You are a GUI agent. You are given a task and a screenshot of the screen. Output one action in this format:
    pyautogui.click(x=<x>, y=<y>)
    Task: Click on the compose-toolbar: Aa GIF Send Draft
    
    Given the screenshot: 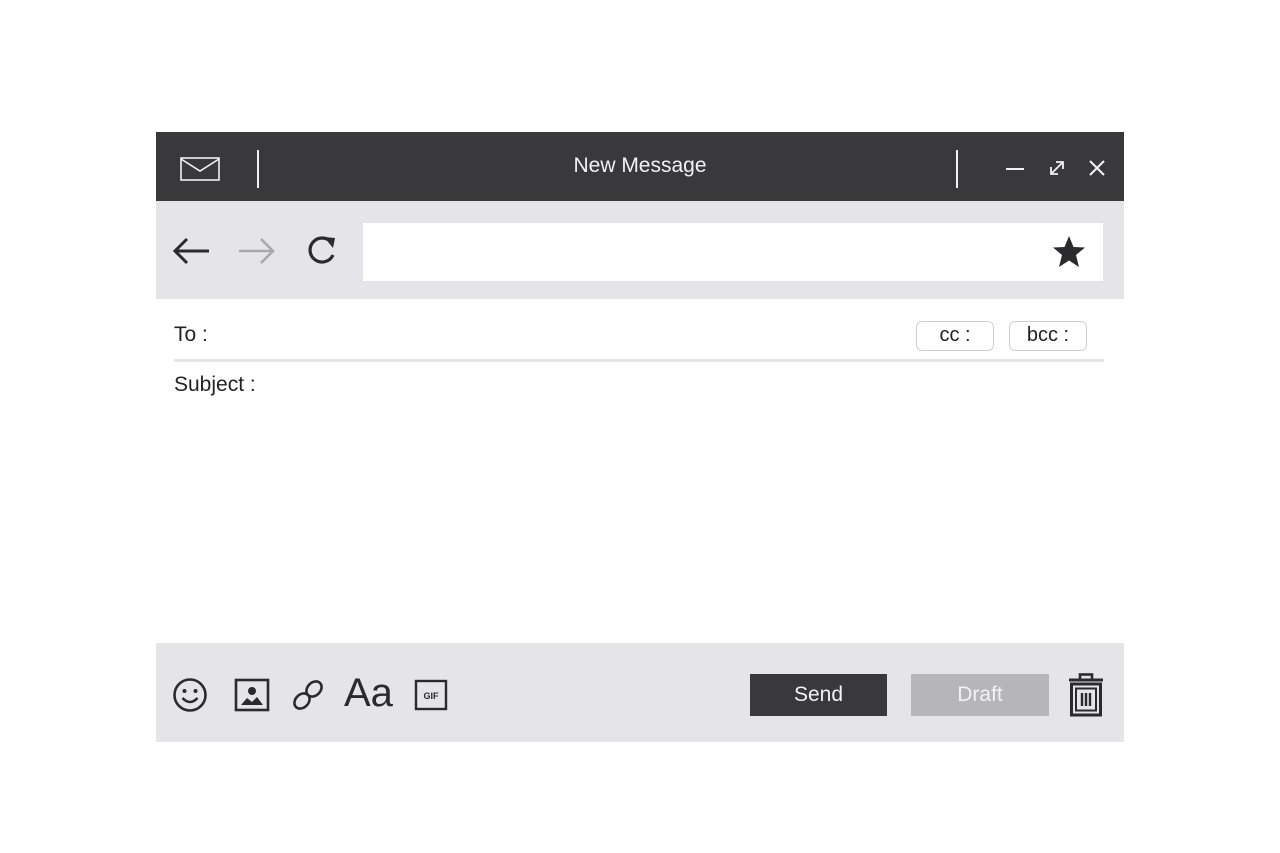 What is the action you would take?
    pyautogui.click(x=640, y=692)
    